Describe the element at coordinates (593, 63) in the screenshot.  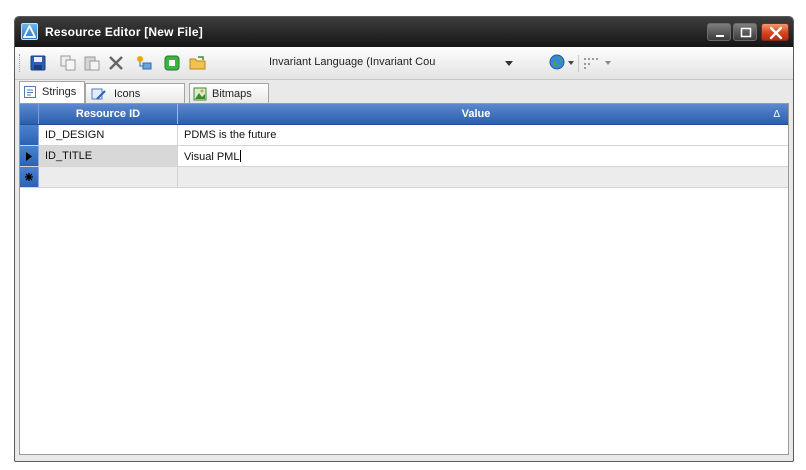
I see `resource-format-icon` at that location.